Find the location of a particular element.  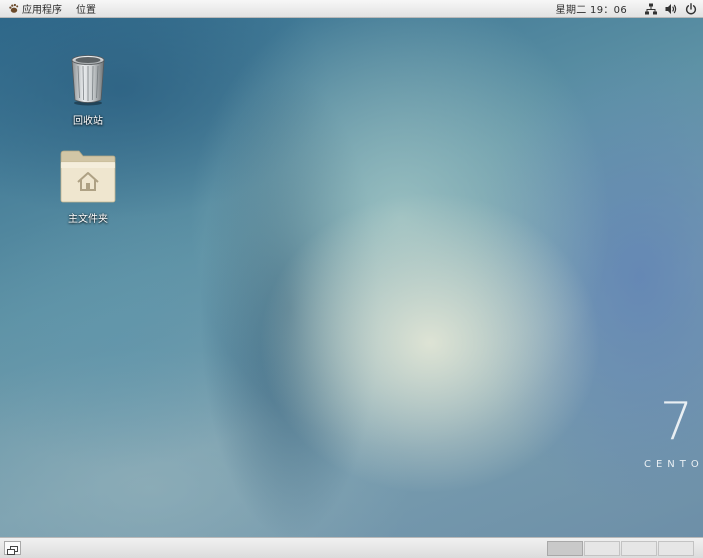

trash-icon is located at coordinates (88, 82).